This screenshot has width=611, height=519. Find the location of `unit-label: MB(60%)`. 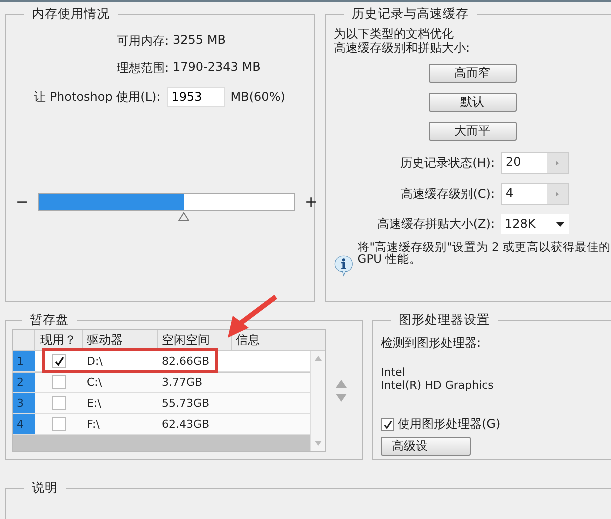

unit-label: MB(60%) is located at coordinates (258, 97).